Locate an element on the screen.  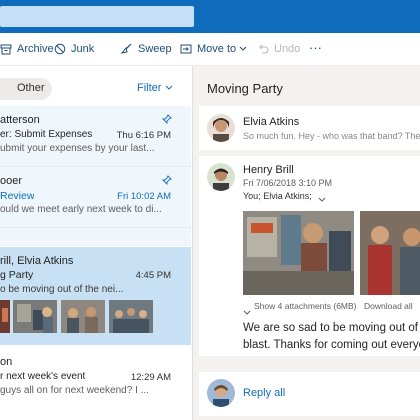
tab-other: Other is located at coordinates (31, 88).